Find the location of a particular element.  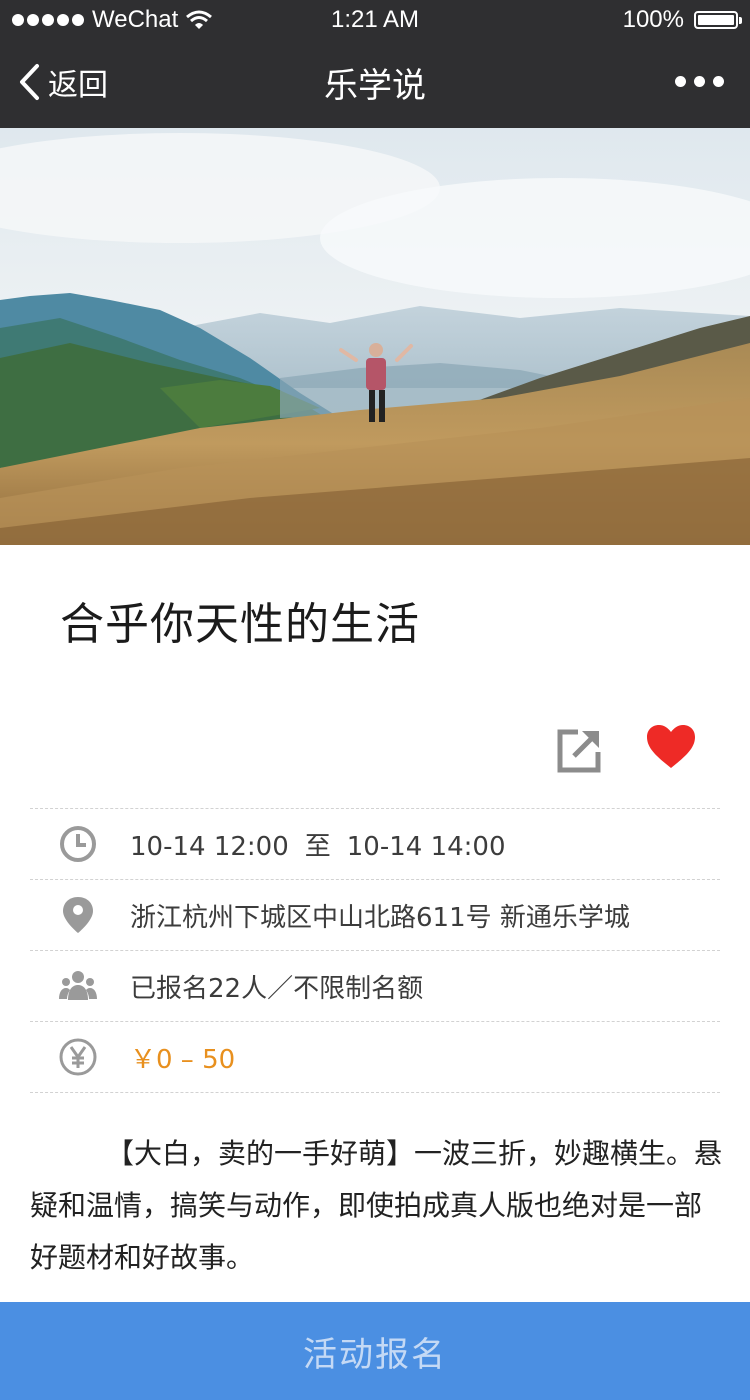

share-icon is located at coordinates (580, 750).